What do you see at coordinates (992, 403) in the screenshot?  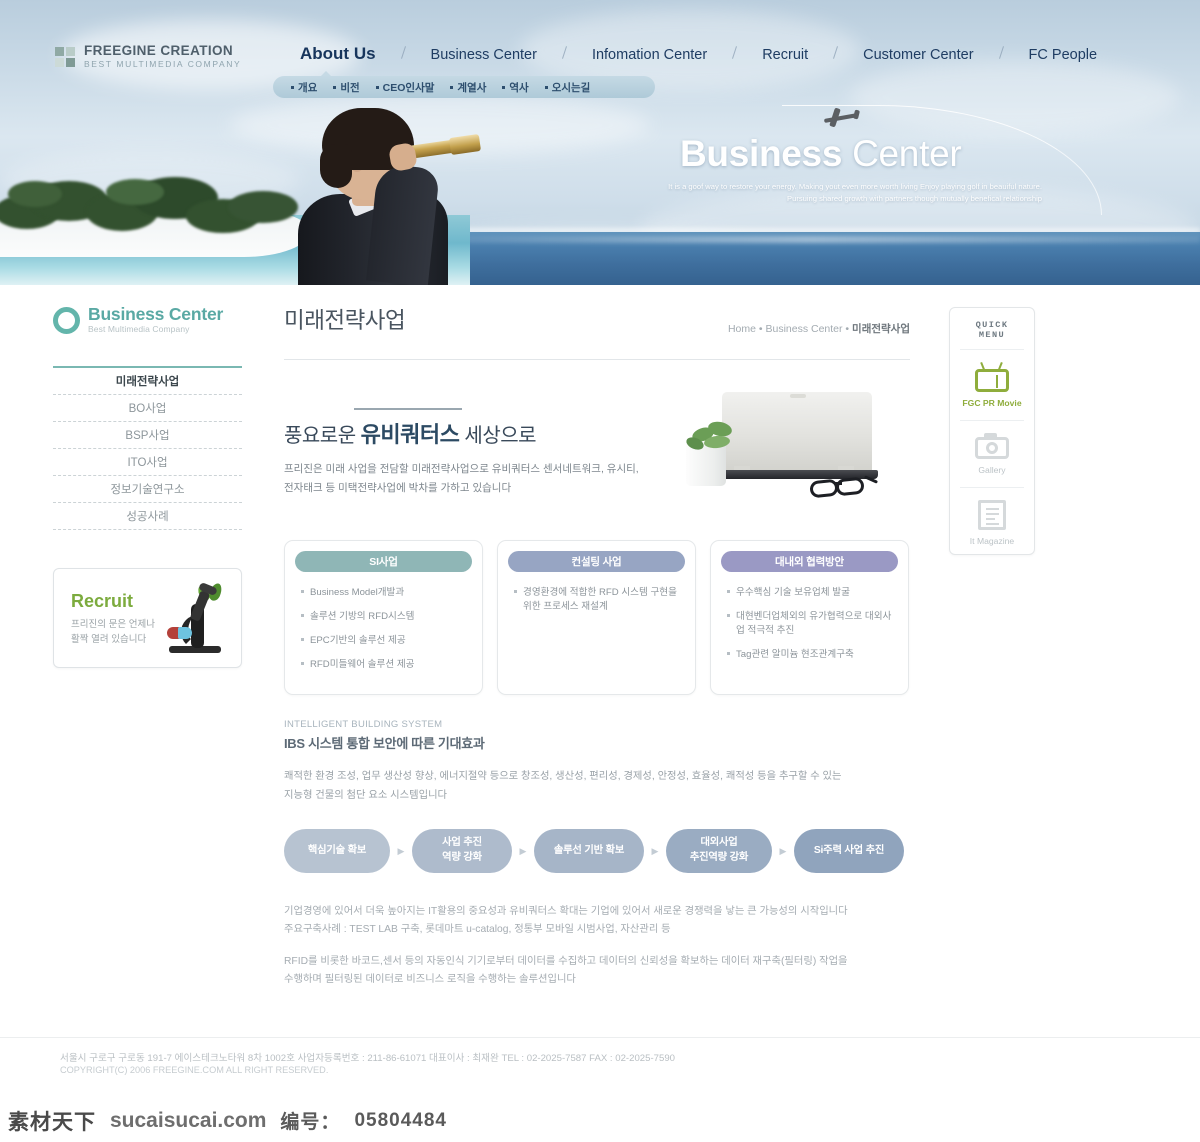 I see `quick-menu-label: FGC PR Movie` at bounding box center [992, 403].